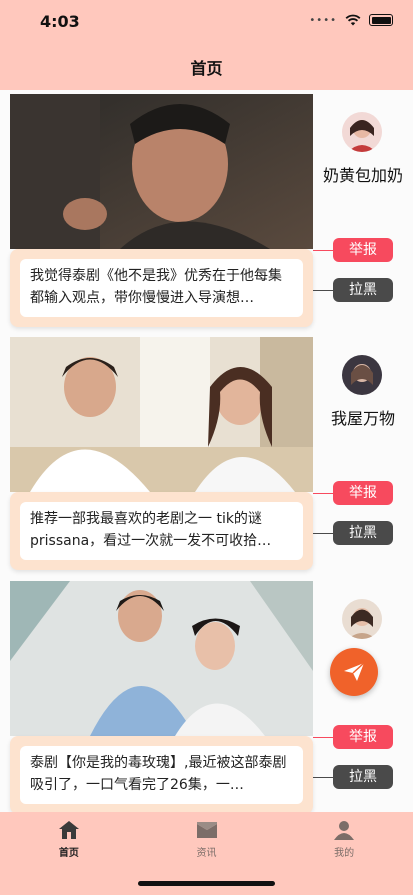 The image size is (413, 895). Describe the element at coordinates (381, 20) in the screenshot. I see `battery-icon` at that location.